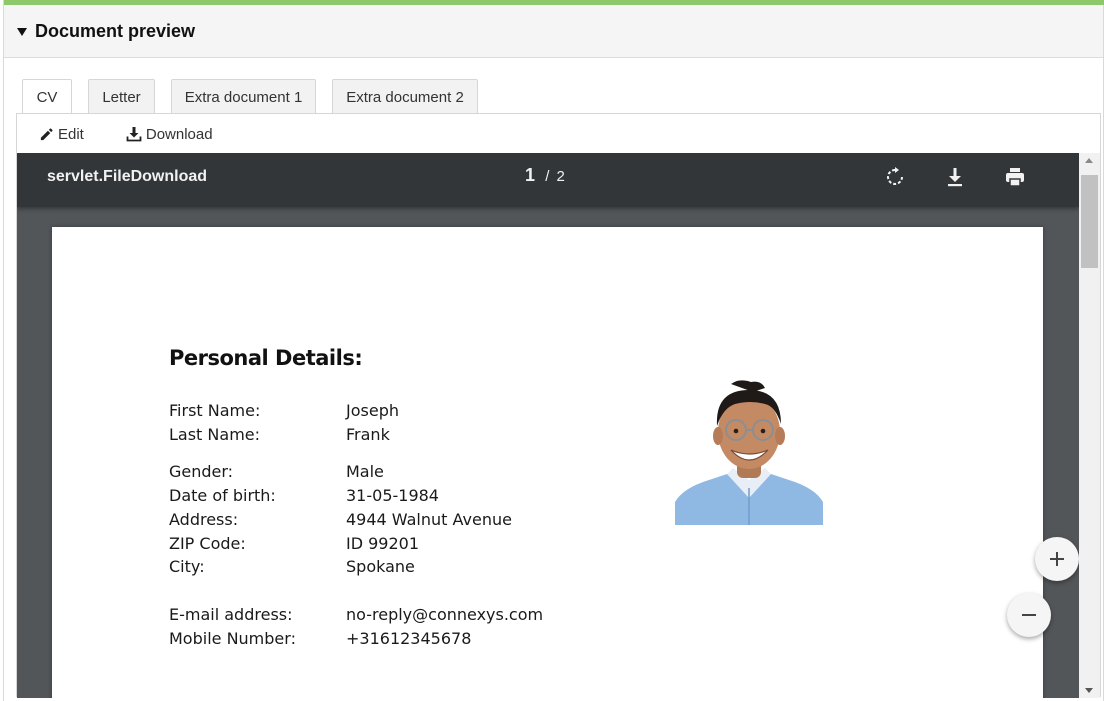 The image size is (1104, 701). I want to click on profile-photo, so click(749, 452).